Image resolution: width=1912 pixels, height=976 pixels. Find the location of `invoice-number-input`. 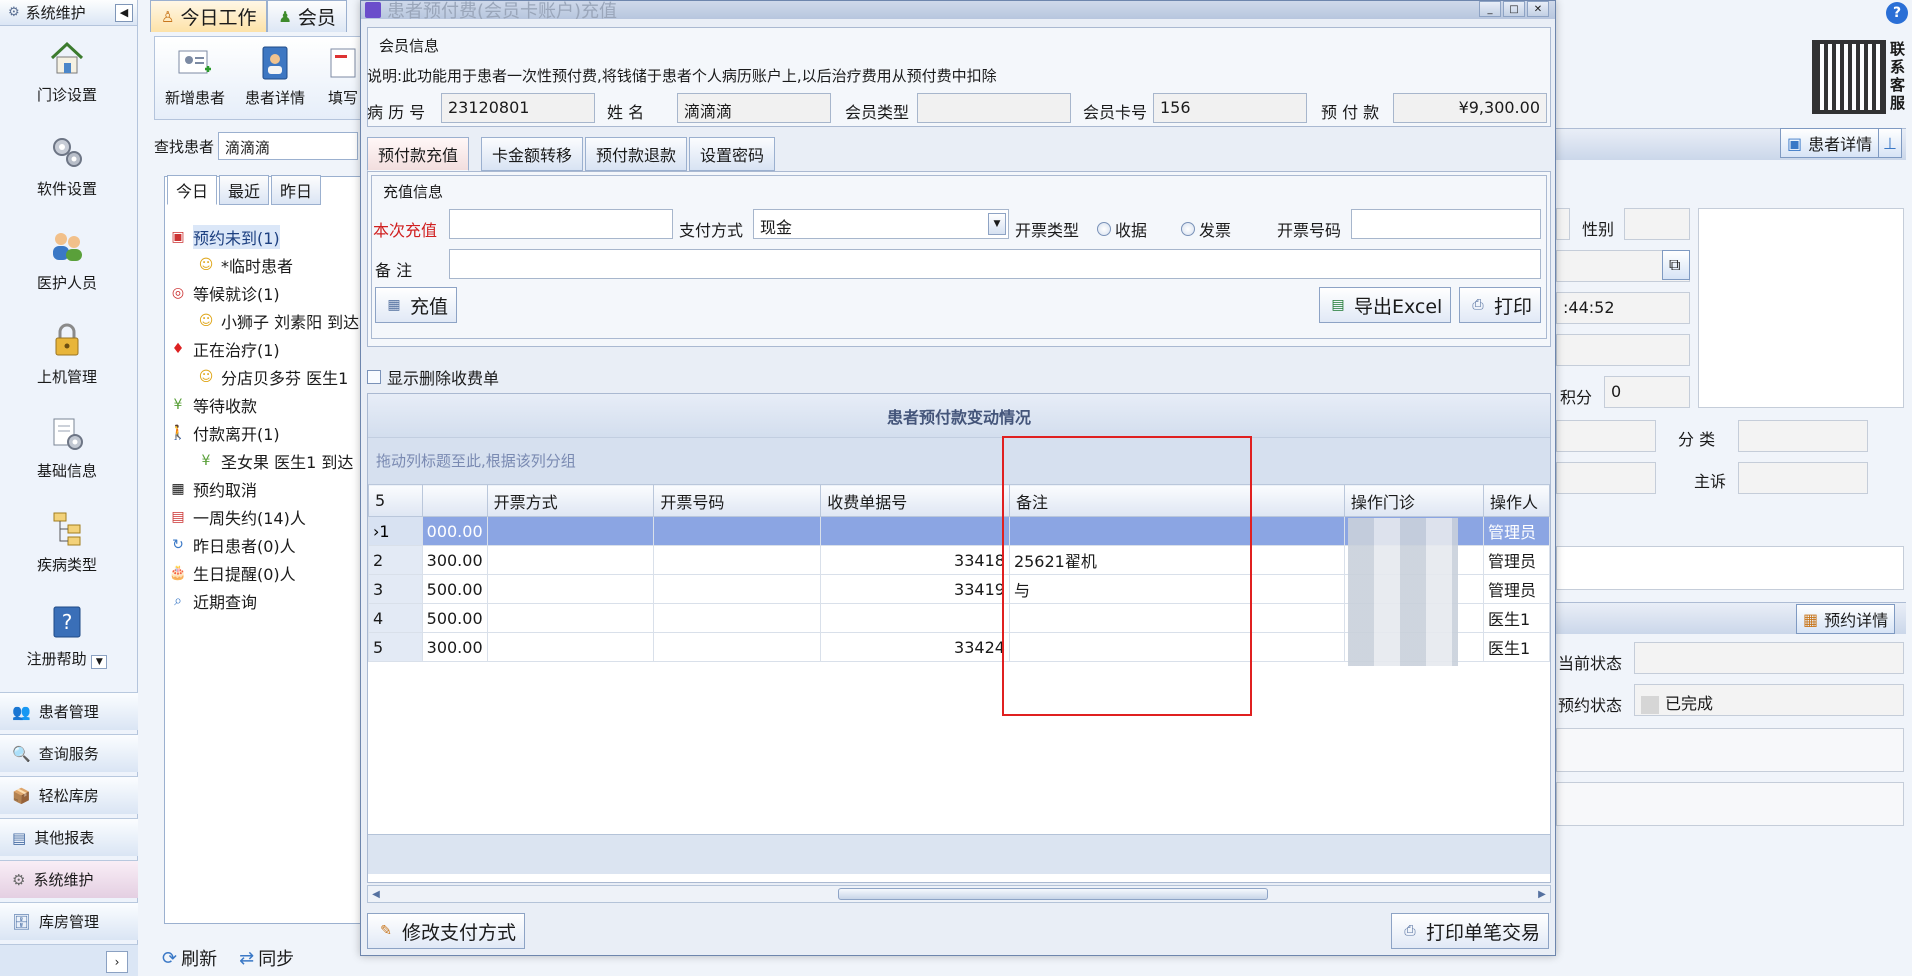

invoice-number-input is located at coordinates (1446, 224).